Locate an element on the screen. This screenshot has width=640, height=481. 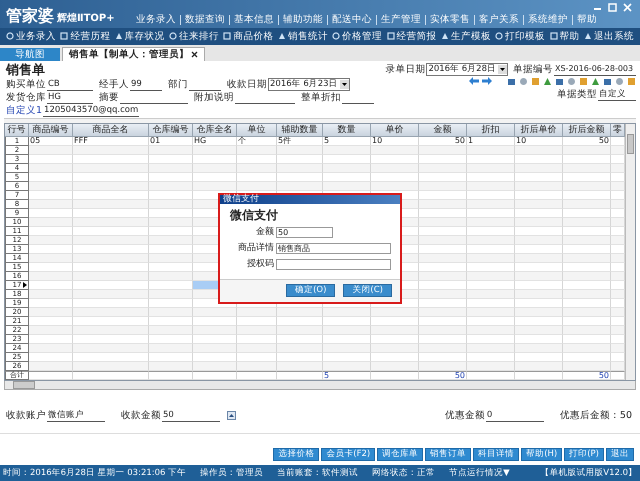
input-field: CB is located at coordinates (70, 84).